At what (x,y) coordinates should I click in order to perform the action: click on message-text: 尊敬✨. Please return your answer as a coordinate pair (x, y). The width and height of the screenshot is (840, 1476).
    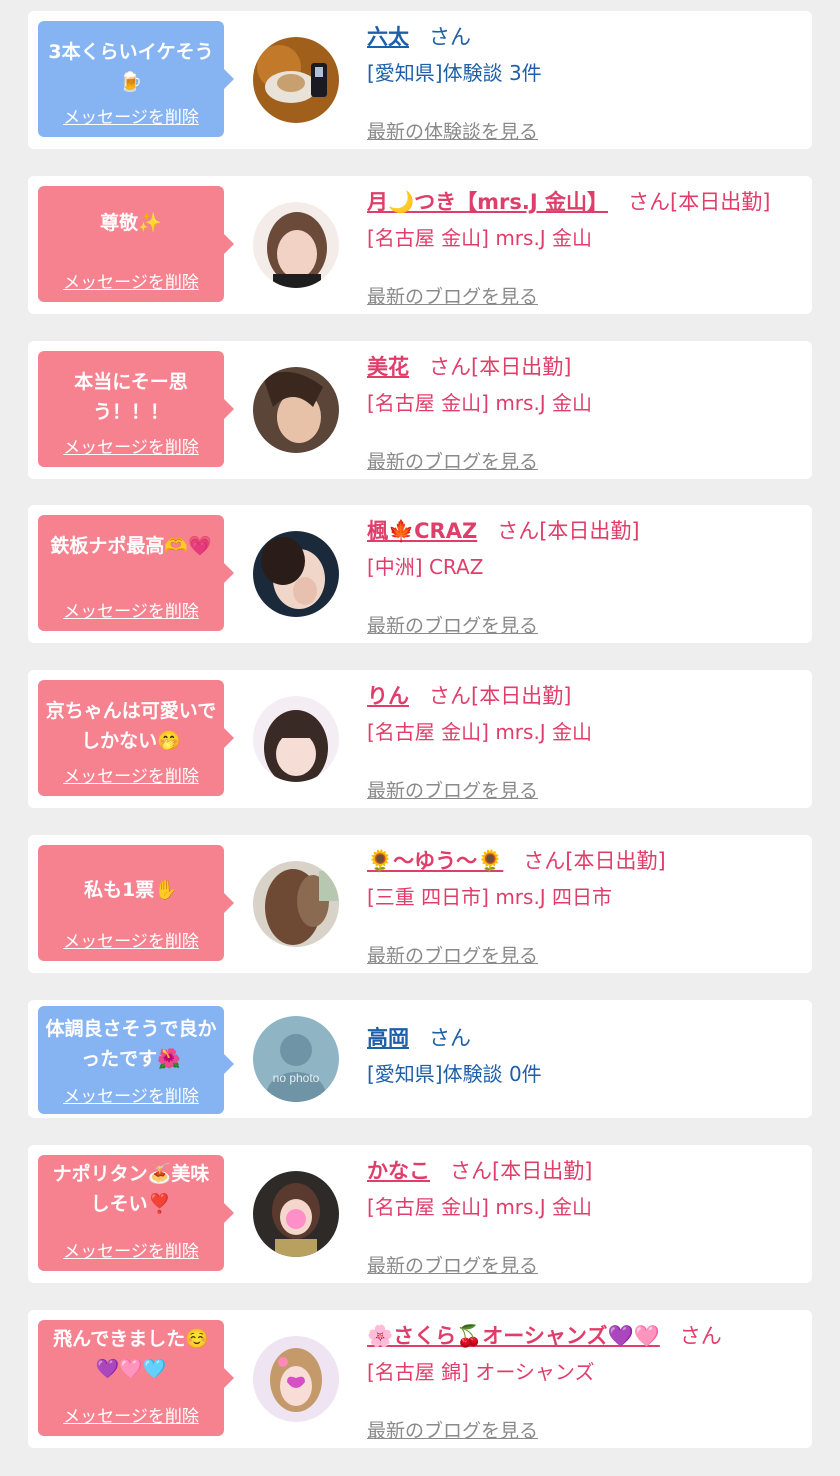
    Looking at the image, I should click on (131, 223).